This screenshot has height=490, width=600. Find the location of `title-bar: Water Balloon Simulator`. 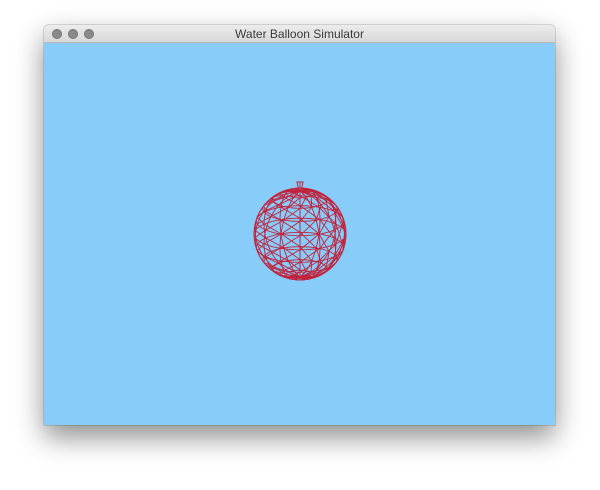

title-bar: Water Balloon Simulator is located at coordinates (299, 34).